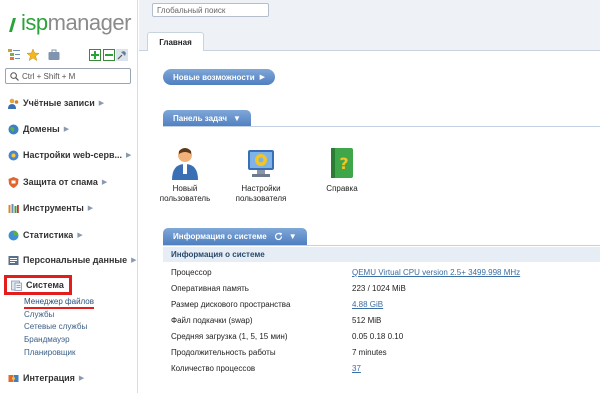 The image size is (600, 393). What do you see at coordinates (14, 55) in the screenshot?
I see `tree-icon` at bounding box center [14, 55].